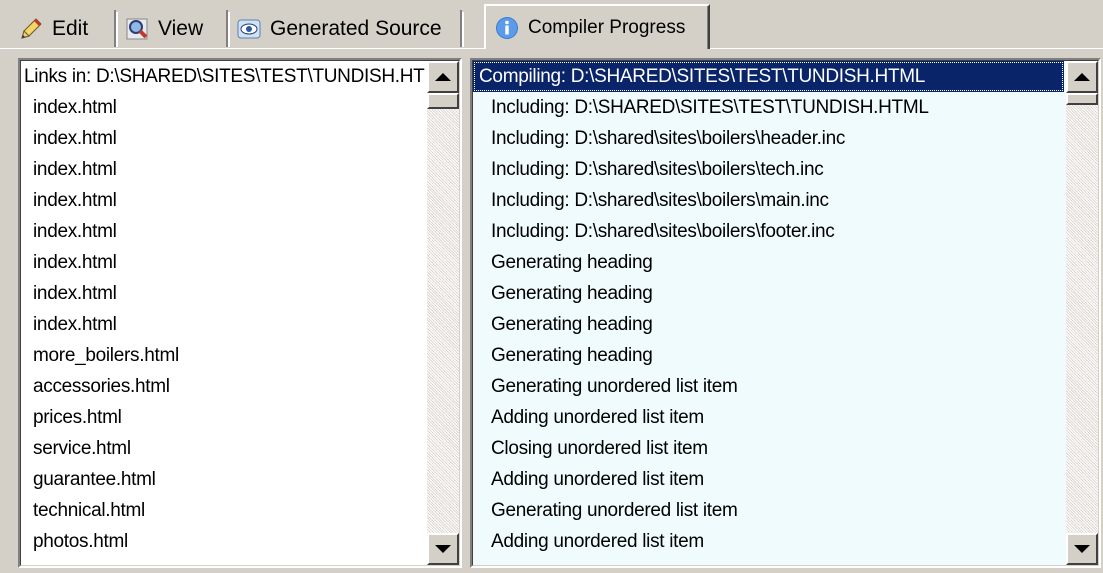 This screenshot has width=1103, height=573. Describe the element at coordinates (507, 28) in the screenshot. I see `info-icon` at that location.